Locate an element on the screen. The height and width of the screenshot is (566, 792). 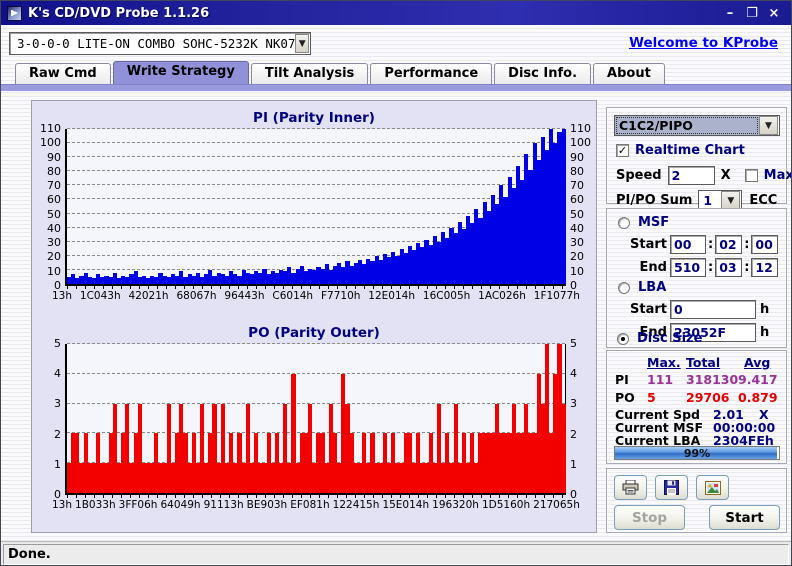
mode-select-value: C1C2/PIPO is located at coordinates (687, 125).